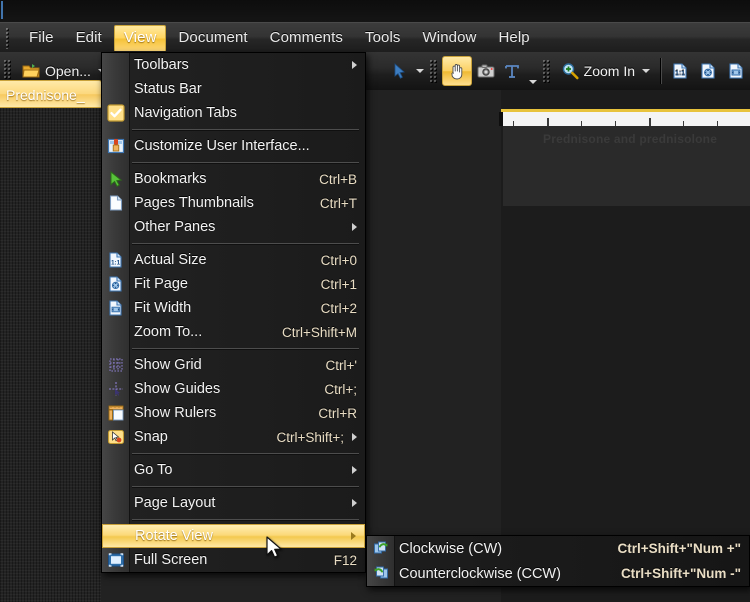 The height and width of the screenshot is (602, 750). I want to click on magnifier-plus-icon, so click(570, 71).